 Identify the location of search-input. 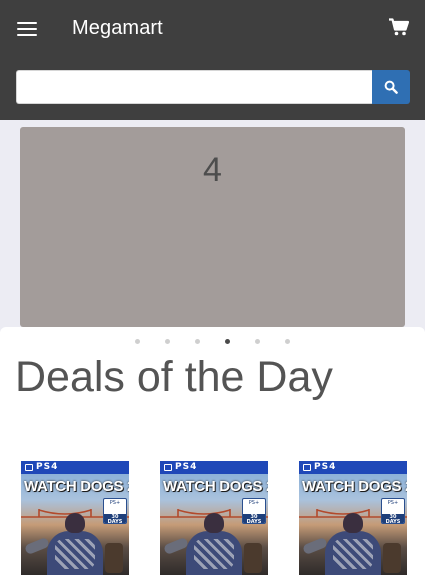
(194, 87).